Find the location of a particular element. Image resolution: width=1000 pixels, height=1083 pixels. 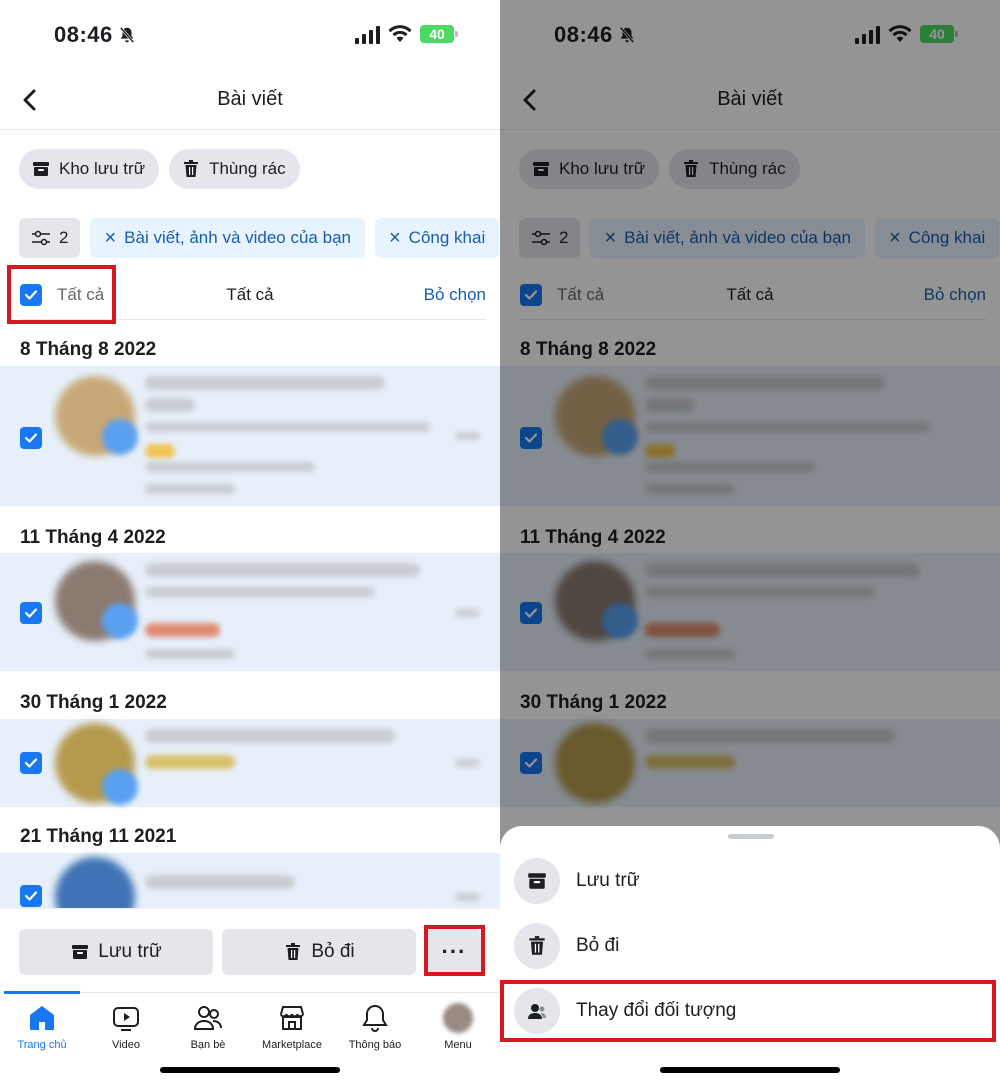

archive-chip: Kho lưu trữ is located at coordinates (89, 169).